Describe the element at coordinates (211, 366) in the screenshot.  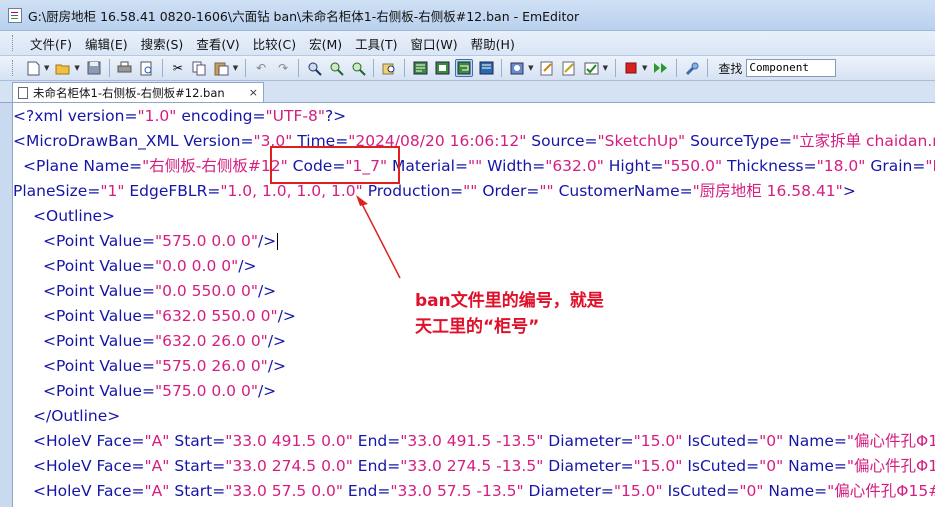
I see `xml-attribute-value: "575.0 26.0 0"` at that location.